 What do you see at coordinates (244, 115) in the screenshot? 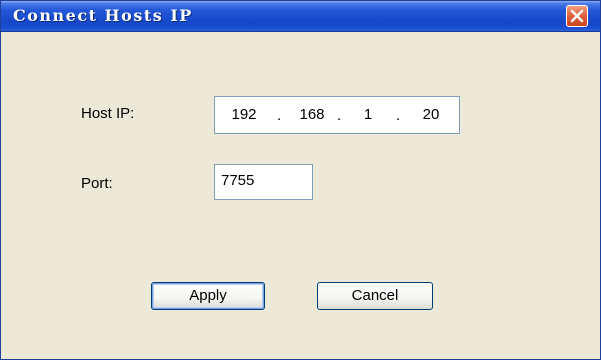
I see `ip-octet-1: 192` at bounding box center [244, 115].